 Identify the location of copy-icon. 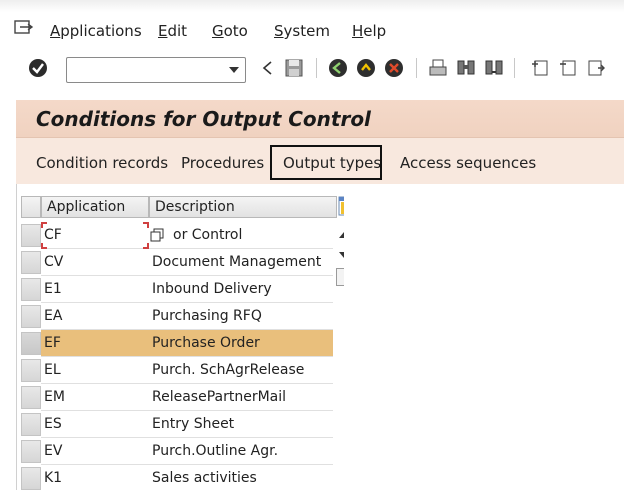
(157, 235).